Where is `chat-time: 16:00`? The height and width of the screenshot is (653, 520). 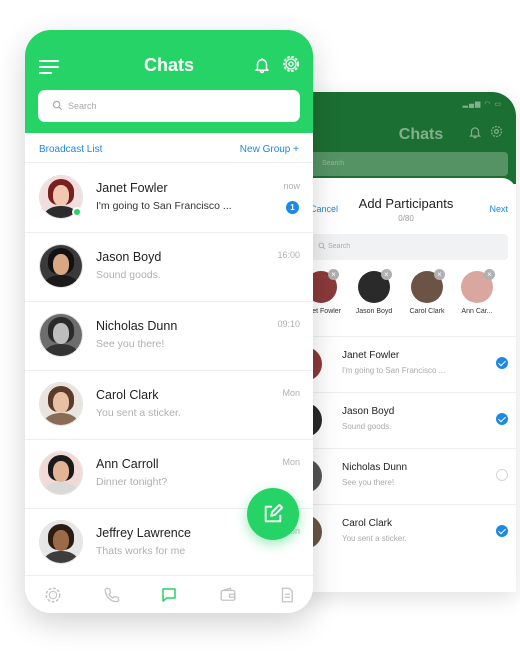 chat-time: 16:00 is located at coordinates (288, 255).